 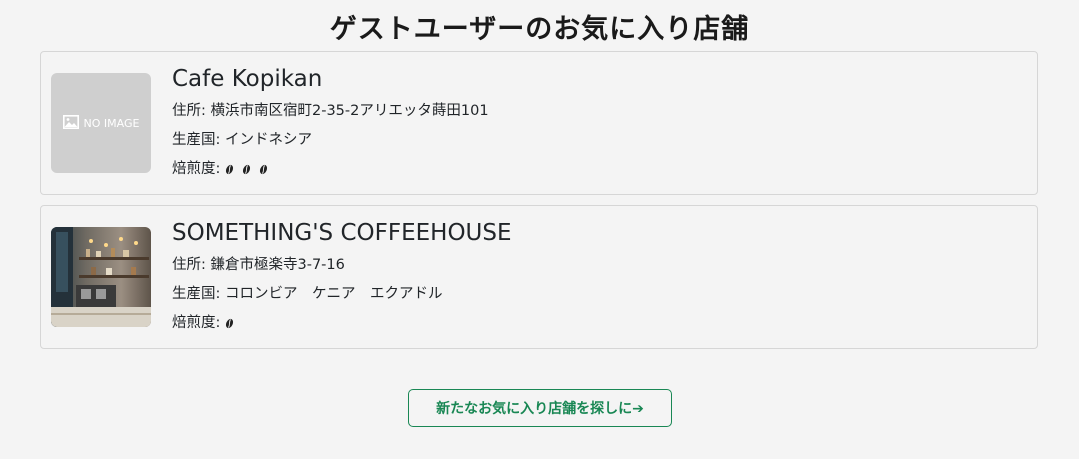 What do you see at coordinates (599, 294) in the screenshot?
I see `shop-origin: 生産国: コロンビア ケニア エクアドル` at bounding box center [599, 294].